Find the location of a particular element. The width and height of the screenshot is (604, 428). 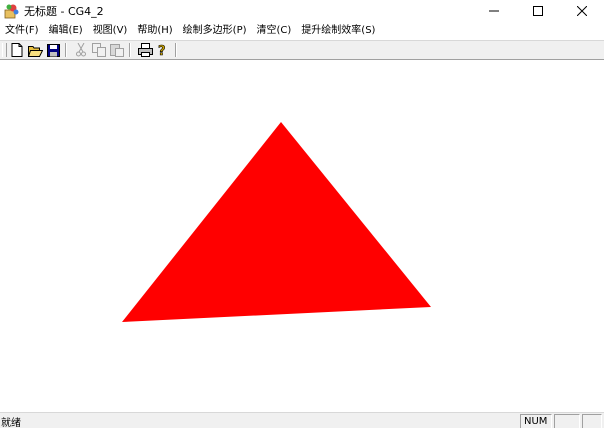

status-text: 就绪 is located at coordinates (11, 422).